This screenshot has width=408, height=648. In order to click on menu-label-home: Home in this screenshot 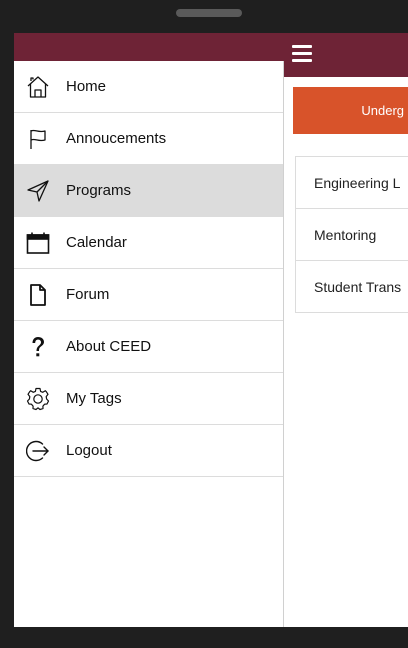, I will do `click(86, 86)`.